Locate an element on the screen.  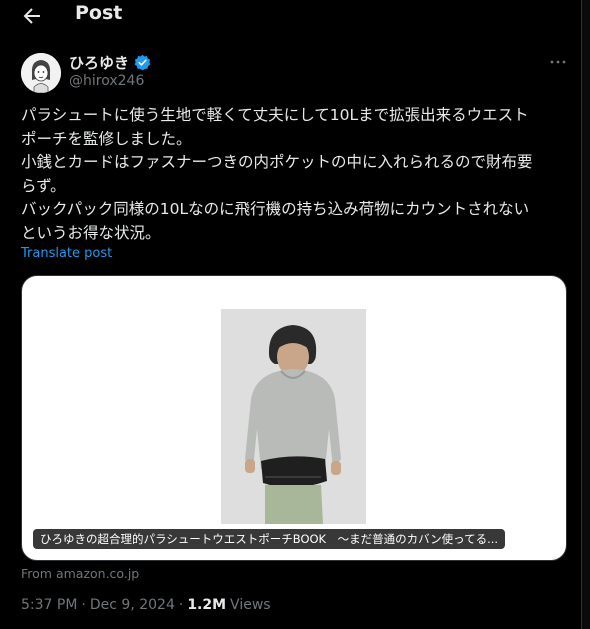
page-title: Post is located at coordinates (99, 13).